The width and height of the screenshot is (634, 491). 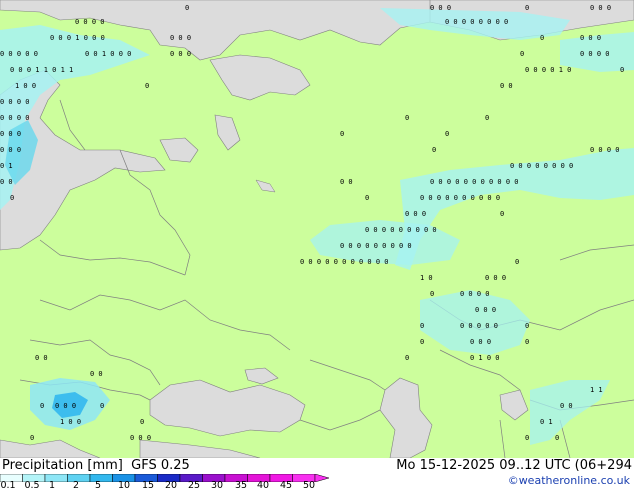 What do you see at coordinates (8, 485) in the screenshot?
I see `legend-tick-label: 0.1` at bounding box center [8, 485].